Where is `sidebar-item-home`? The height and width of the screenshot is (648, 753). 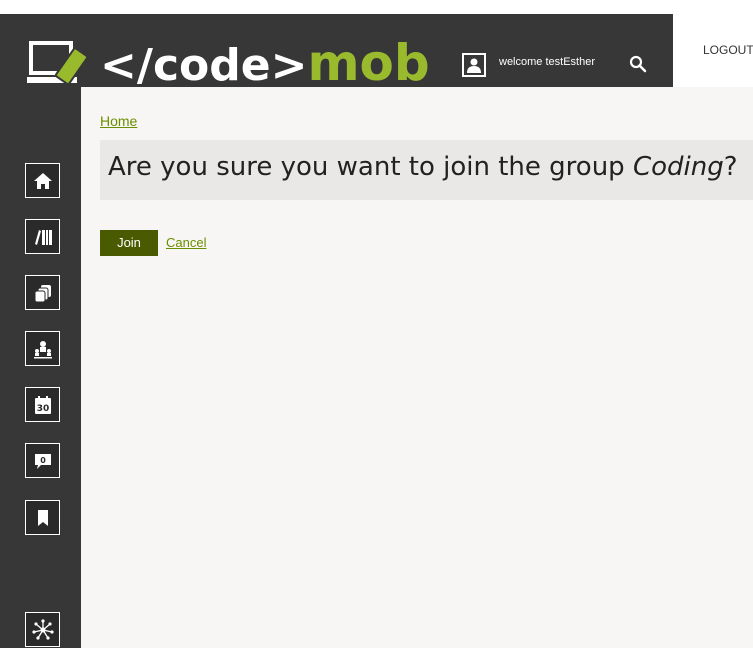
sidebar-item-home is located at coordinates (42, 180).